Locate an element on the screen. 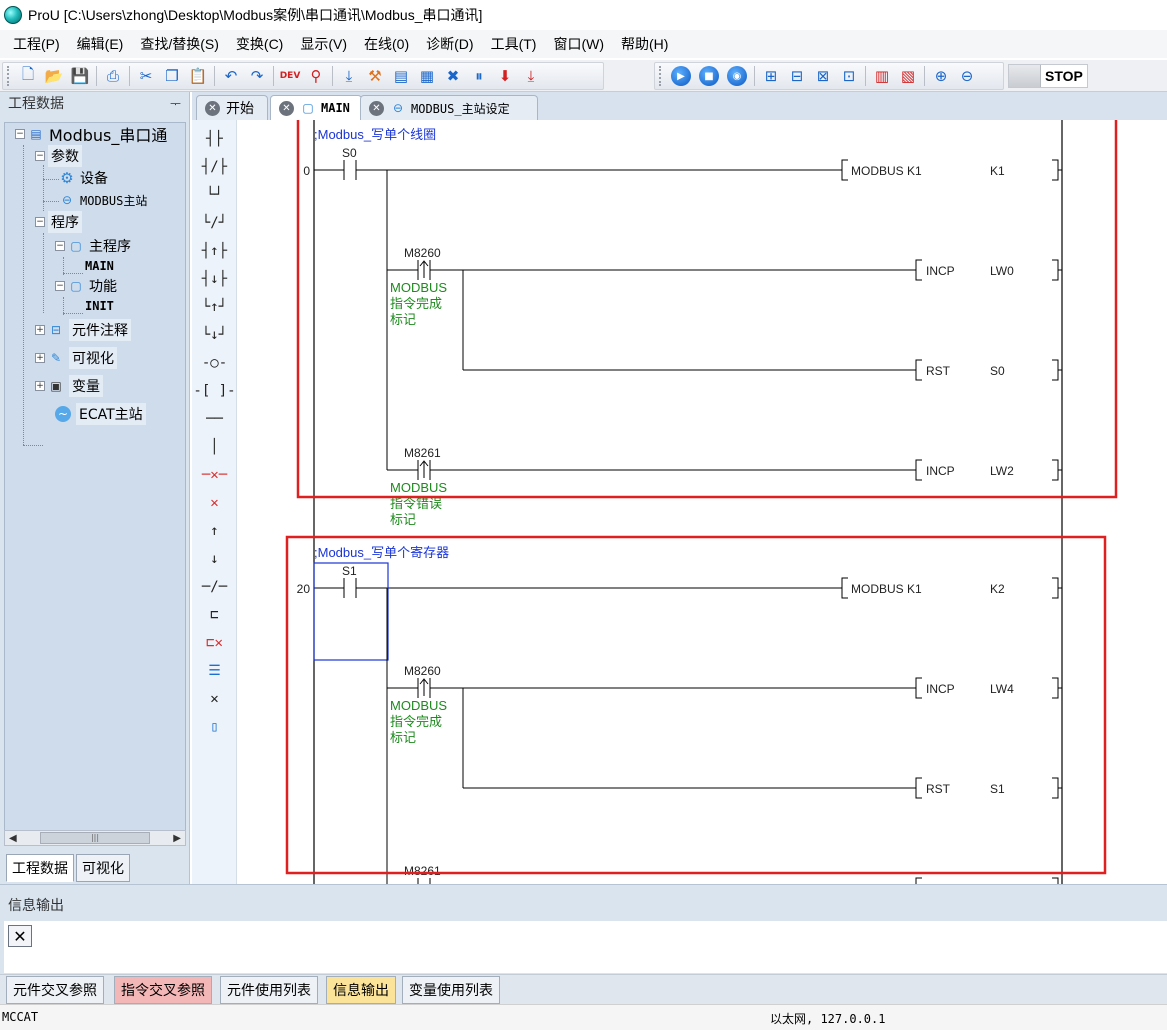  comment-icon: ⊡ is located at coordinates (849, 76).